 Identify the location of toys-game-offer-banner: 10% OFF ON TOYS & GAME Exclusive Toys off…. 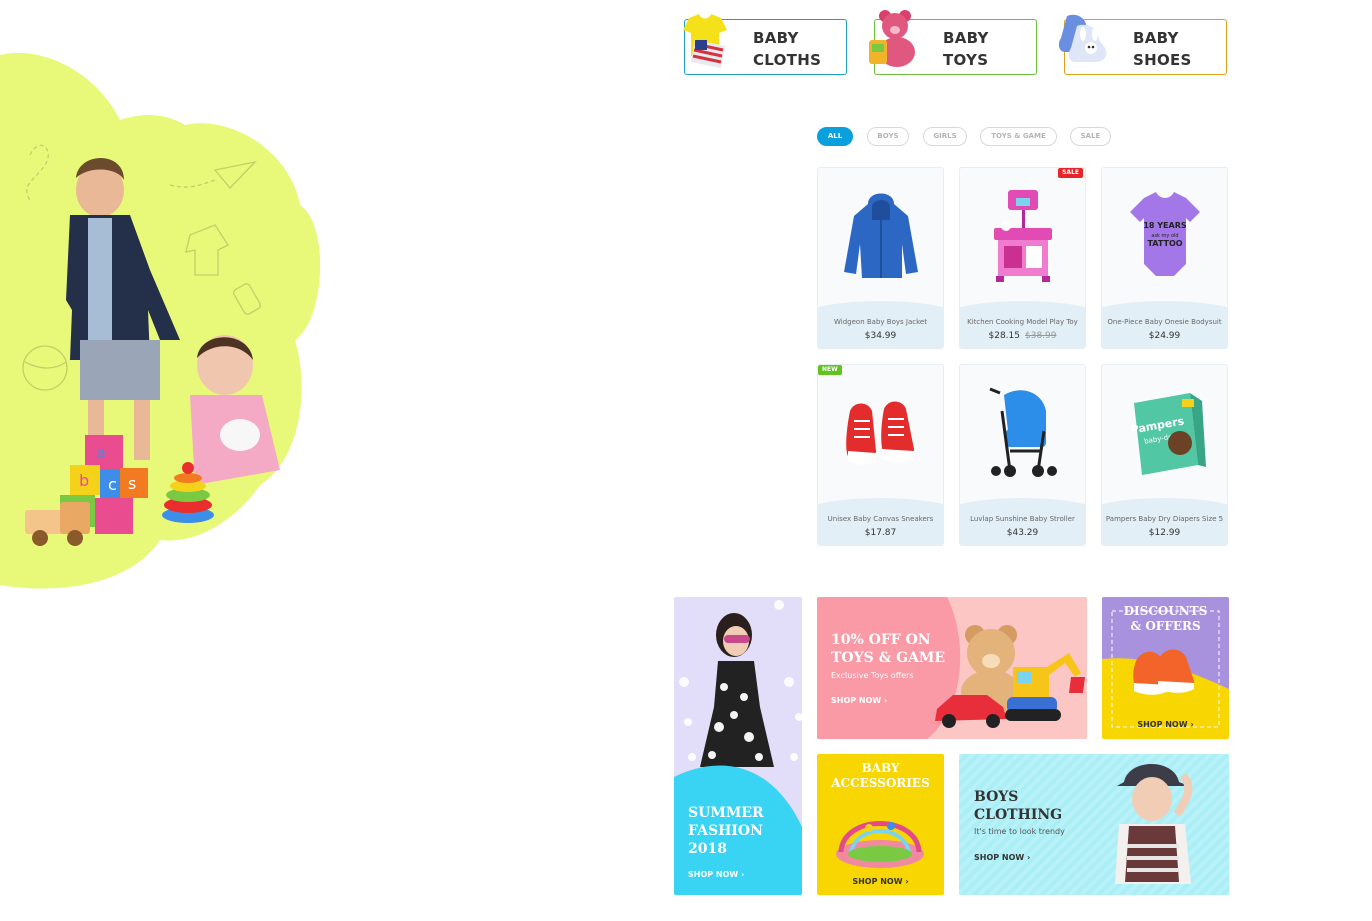
(952, 668).